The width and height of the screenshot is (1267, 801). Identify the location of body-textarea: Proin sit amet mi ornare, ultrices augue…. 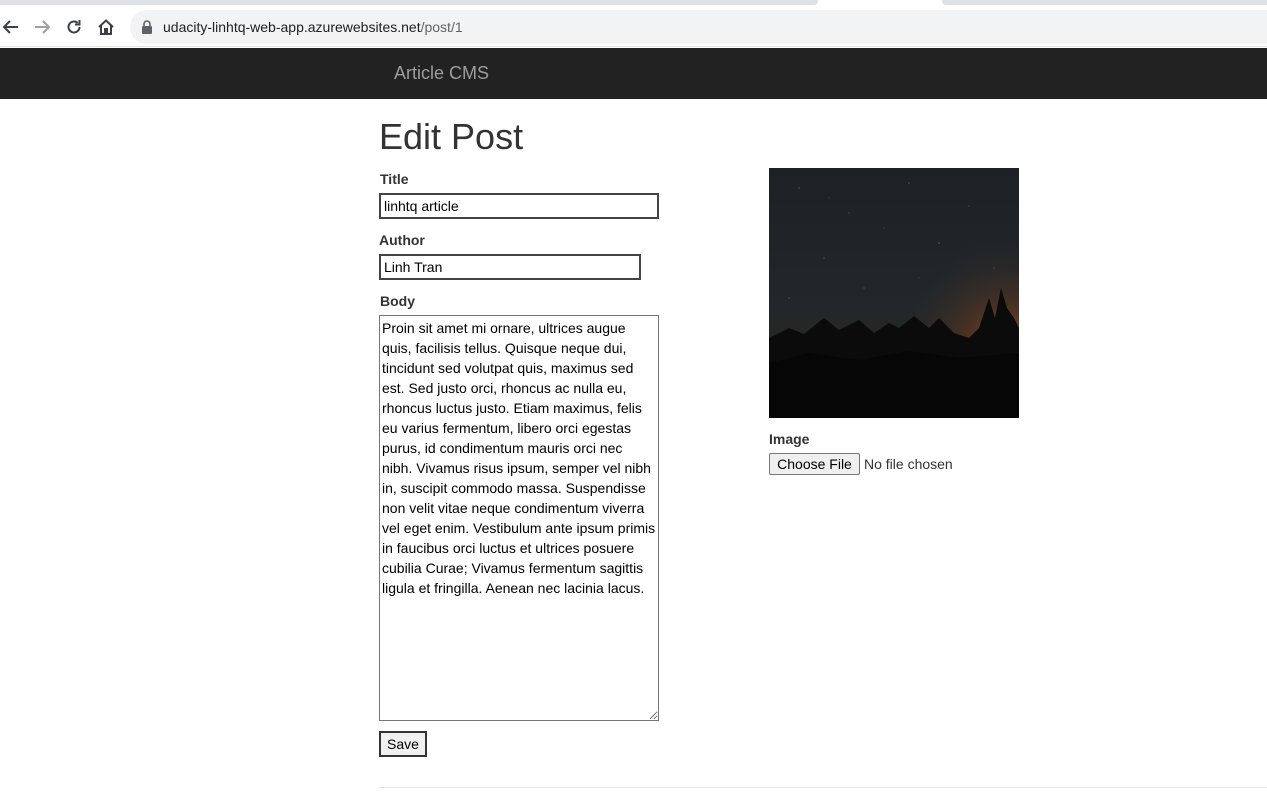
(519, 518).